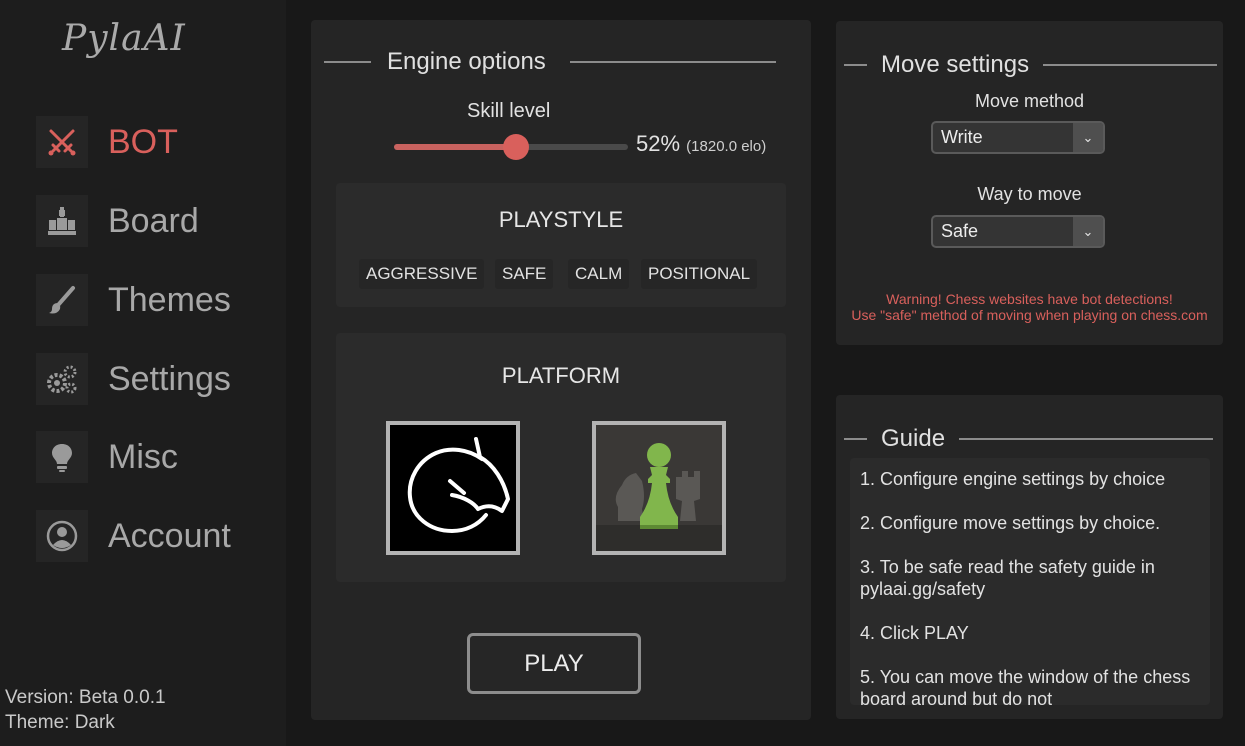  I want to click on platform-lichess-button, so click(453, 488).